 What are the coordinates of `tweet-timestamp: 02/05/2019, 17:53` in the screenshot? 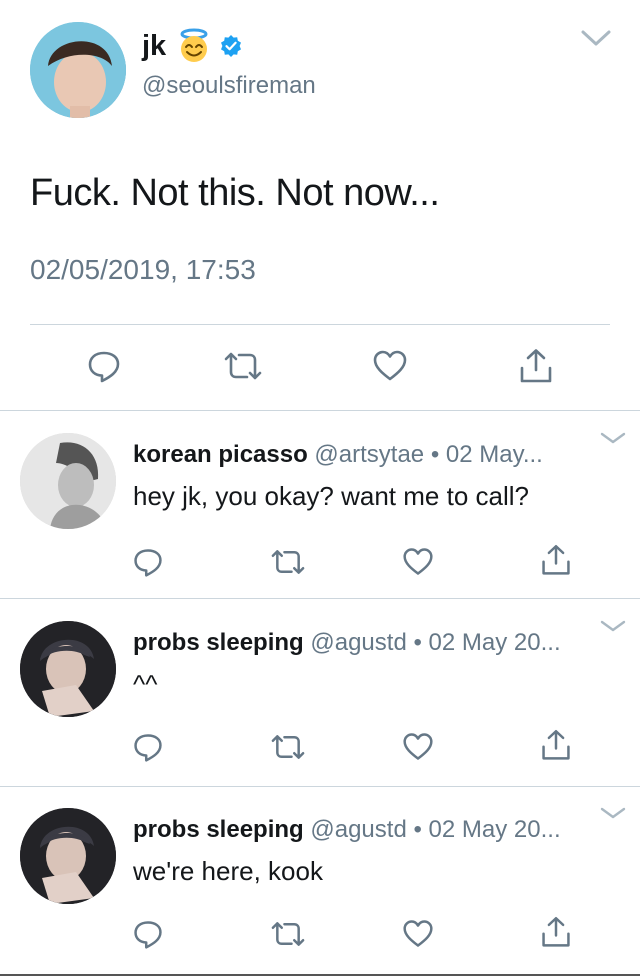 It's located at (143, 270).